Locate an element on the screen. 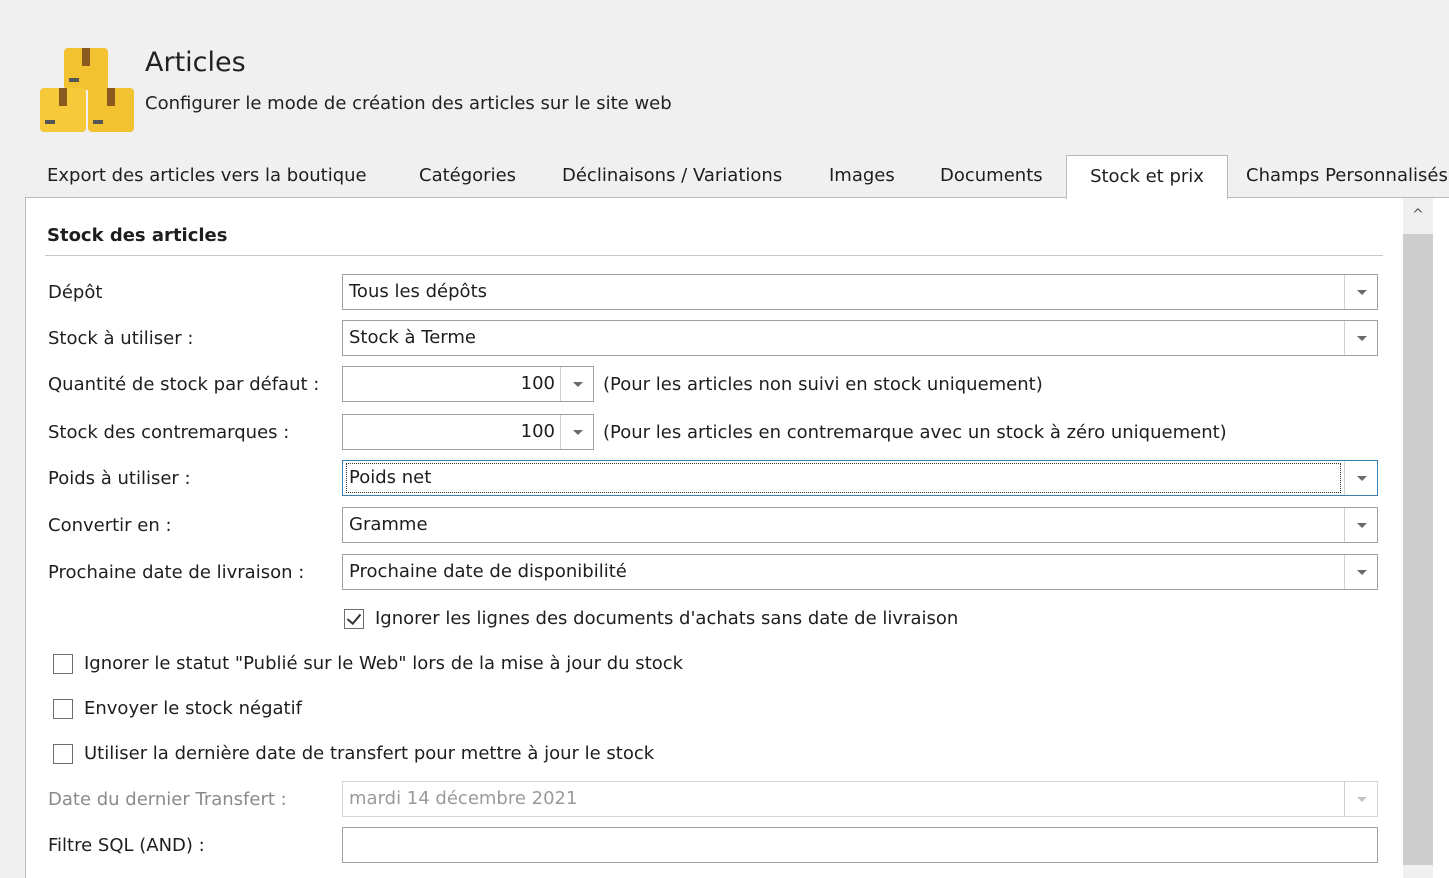  prochaine-date-label: Prochaine date de livraison : is located at coordinates (176, 572).